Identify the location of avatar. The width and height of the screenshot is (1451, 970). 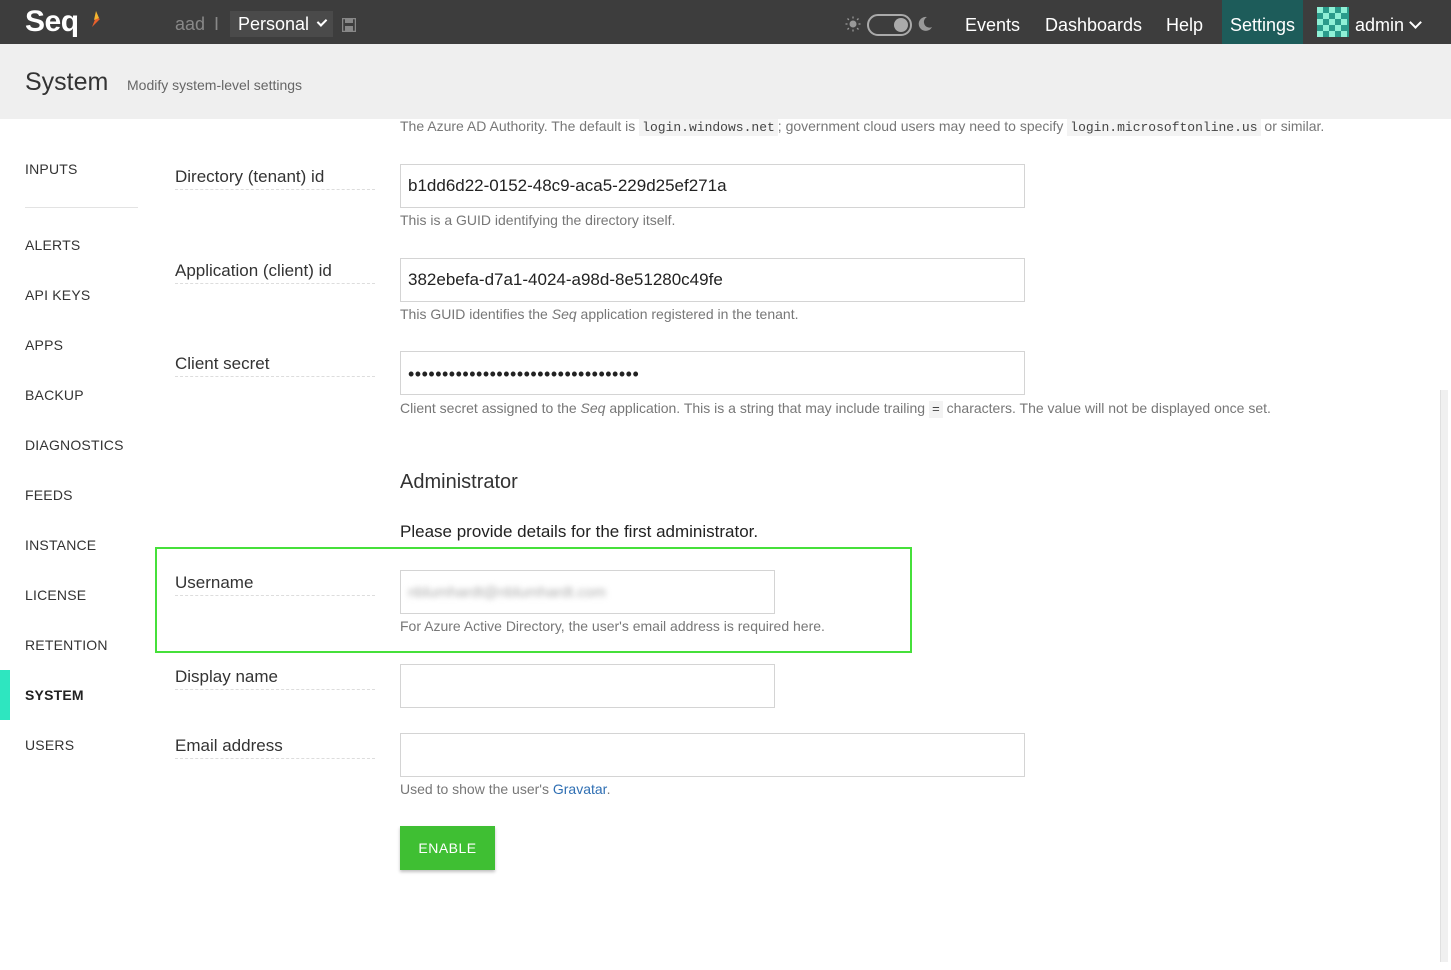
(1333, 22).